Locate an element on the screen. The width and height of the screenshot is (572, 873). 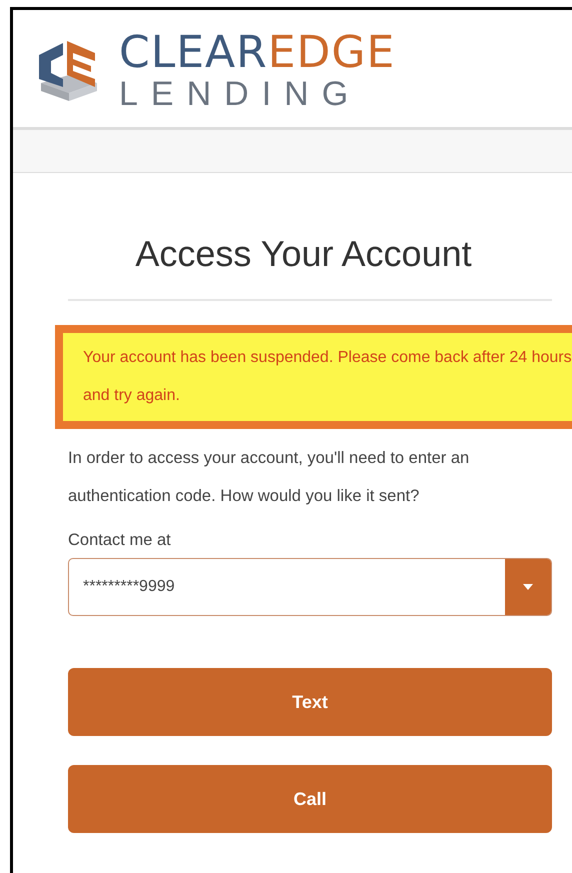
instructions-text: In order to access your account, you'll need to enter an authentication code. How would you like it sent? is located at coordinates (269, 477).